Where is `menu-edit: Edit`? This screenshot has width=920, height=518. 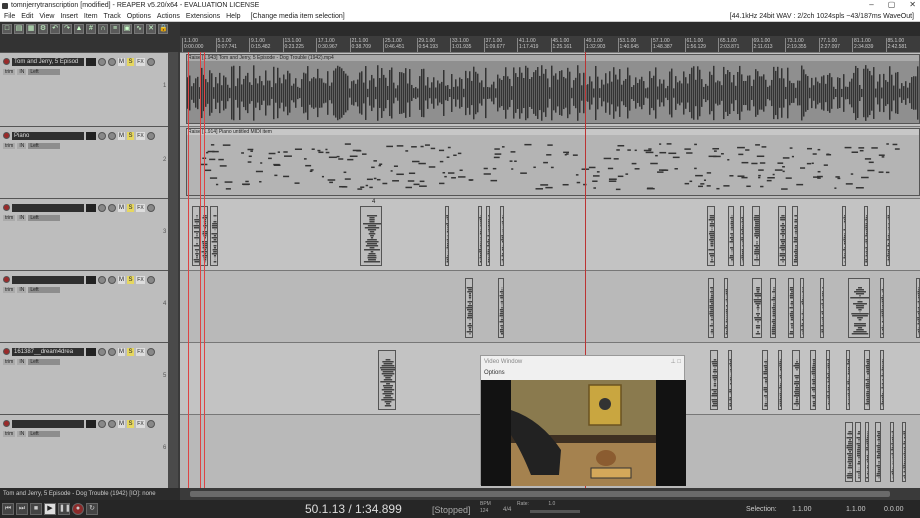
menu-edit: Edit is located at coordinates (27, 16).